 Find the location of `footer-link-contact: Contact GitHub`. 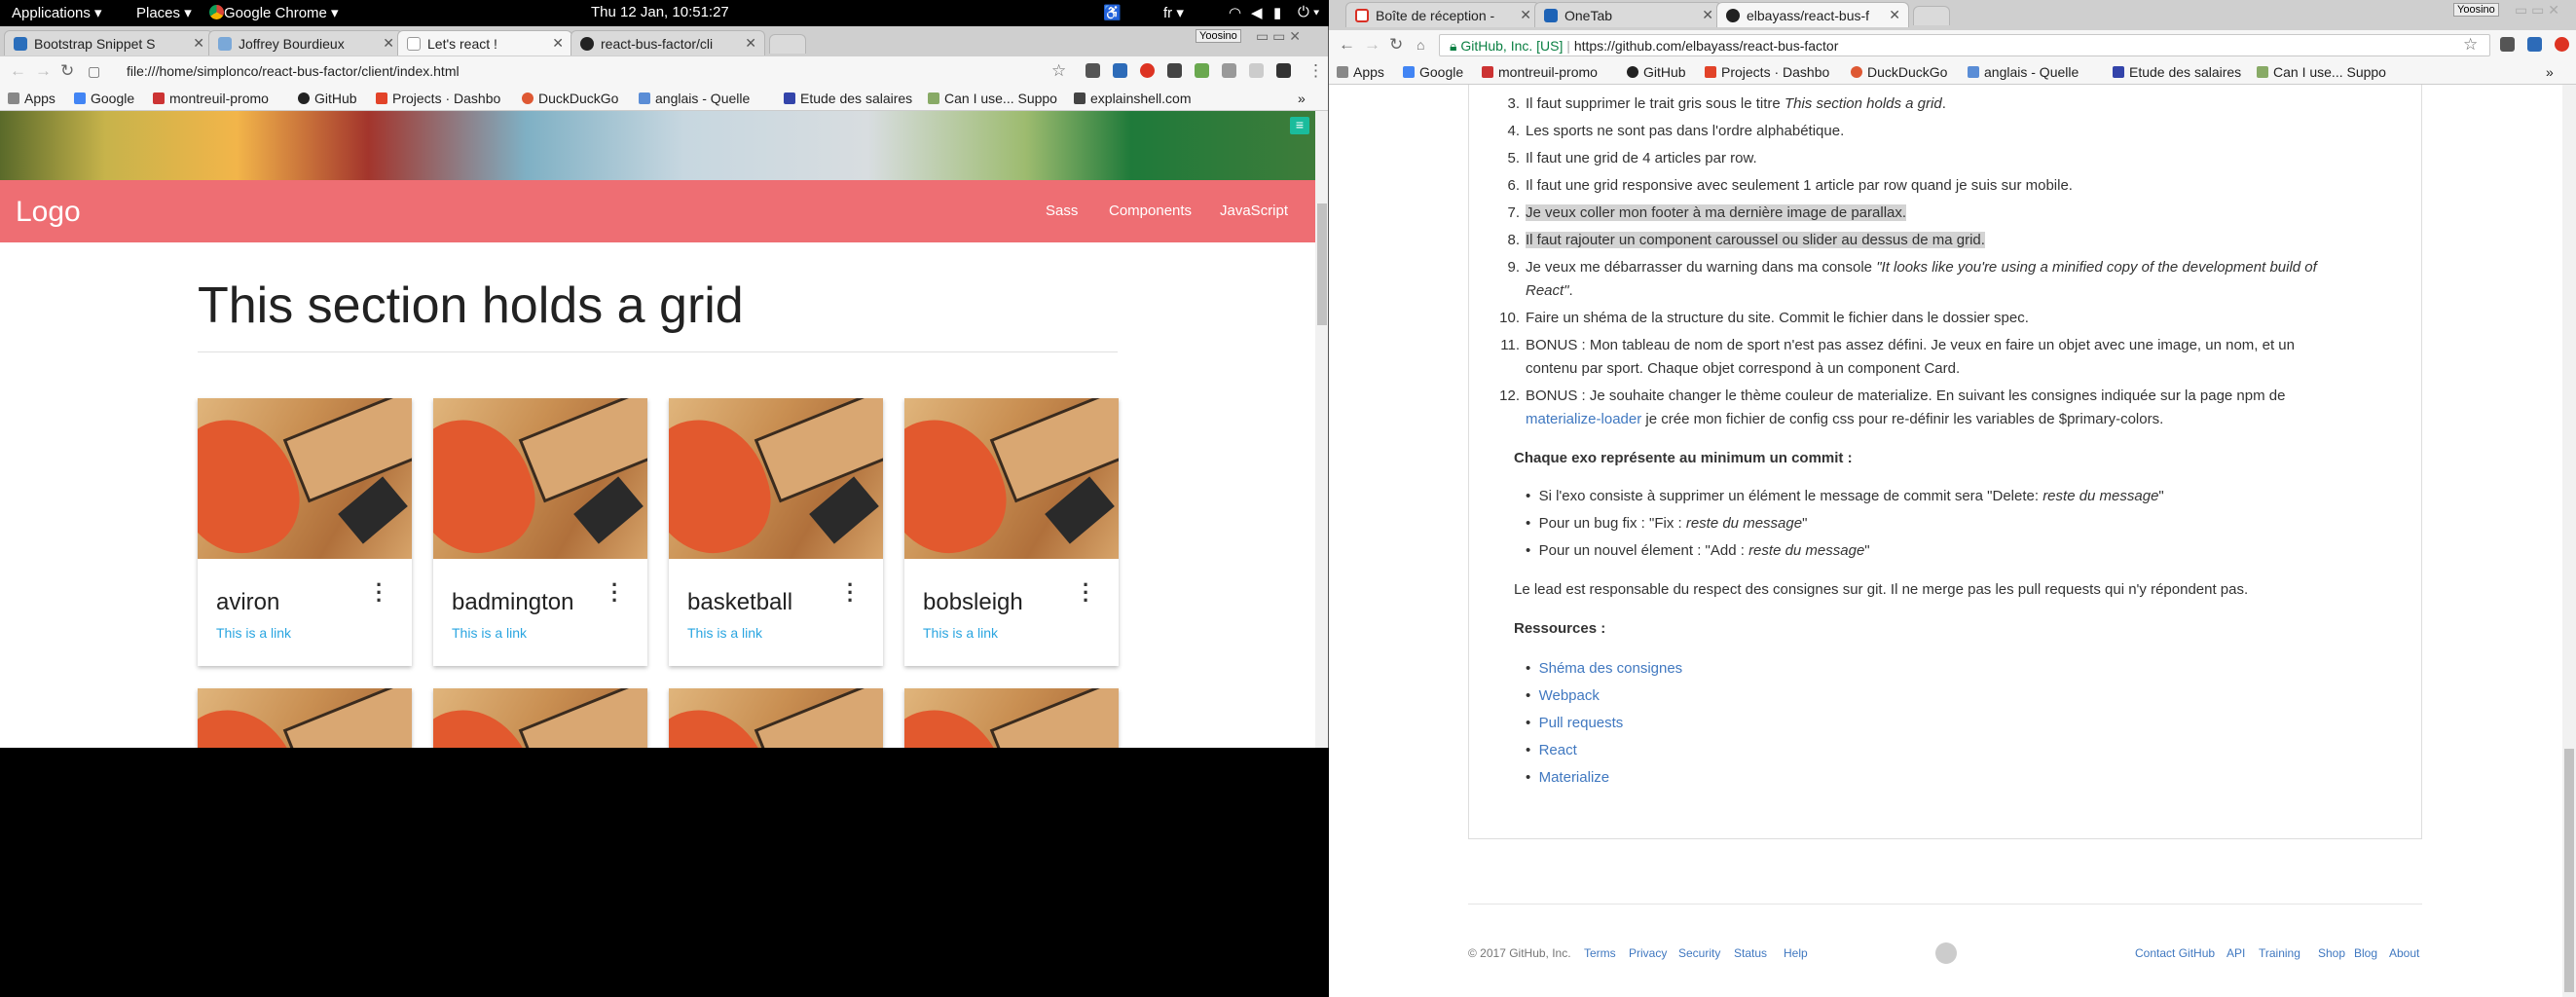

footer-link-contact: Contact GitHub is located at coordinates (2175, 953).